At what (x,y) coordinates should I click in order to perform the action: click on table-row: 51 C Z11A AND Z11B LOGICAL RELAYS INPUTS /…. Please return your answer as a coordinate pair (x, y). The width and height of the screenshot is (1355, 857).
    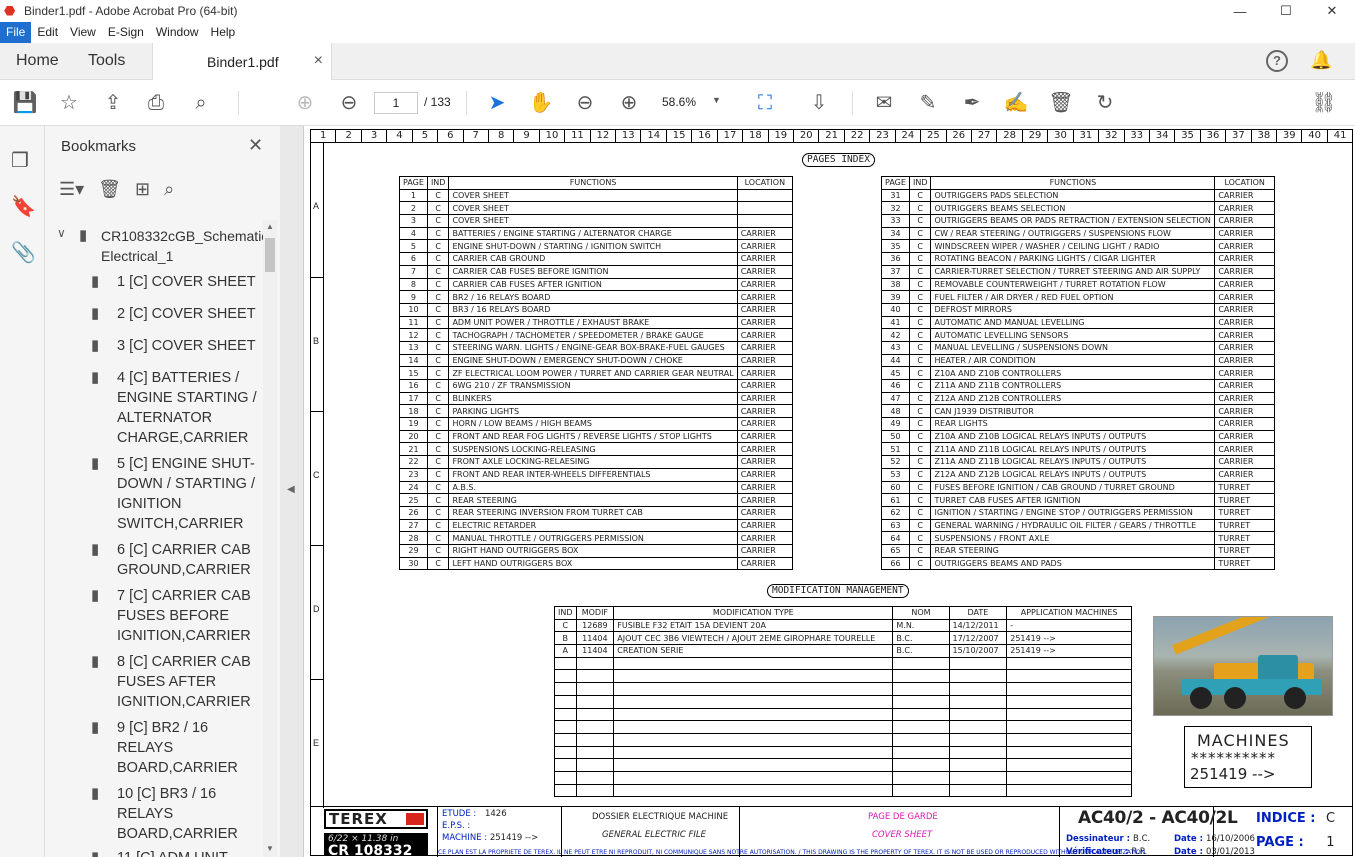
    Looking at the image, I should click on (1078, 449).